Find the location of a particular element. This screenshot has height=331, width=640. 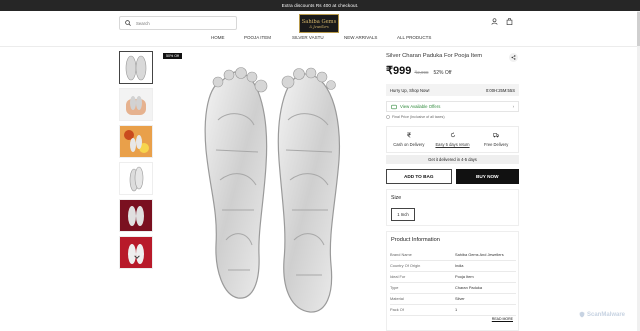

info-value: 1 is located at coordinates (485, 310).